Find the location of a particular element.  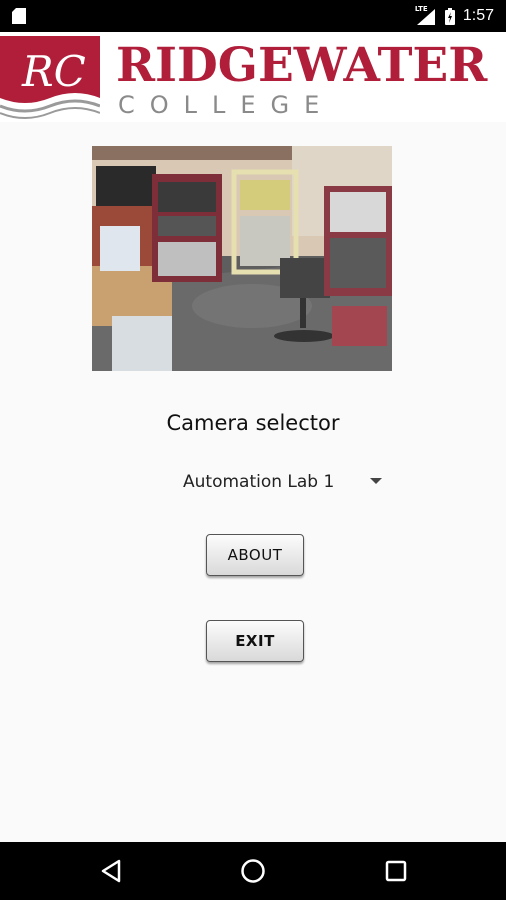

clock: 1:57 is located at coordinates (478, 15).